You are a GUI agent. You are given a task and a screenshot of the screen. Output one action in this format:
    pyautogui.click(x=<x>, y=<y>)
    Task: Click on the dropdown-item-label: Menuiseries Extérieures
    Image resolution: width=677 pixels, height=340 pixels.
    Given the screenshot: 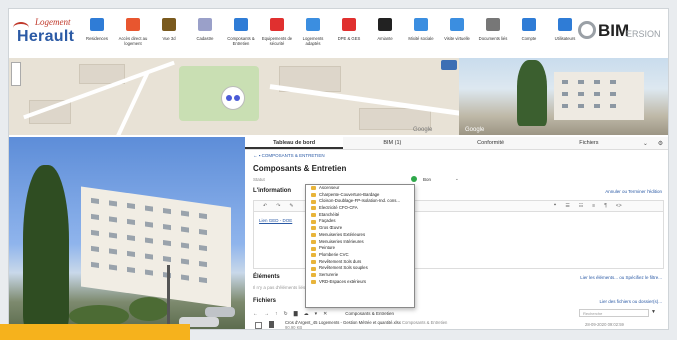 What is the action you would take?
    pyautogui.click(x=342, y=234)
    